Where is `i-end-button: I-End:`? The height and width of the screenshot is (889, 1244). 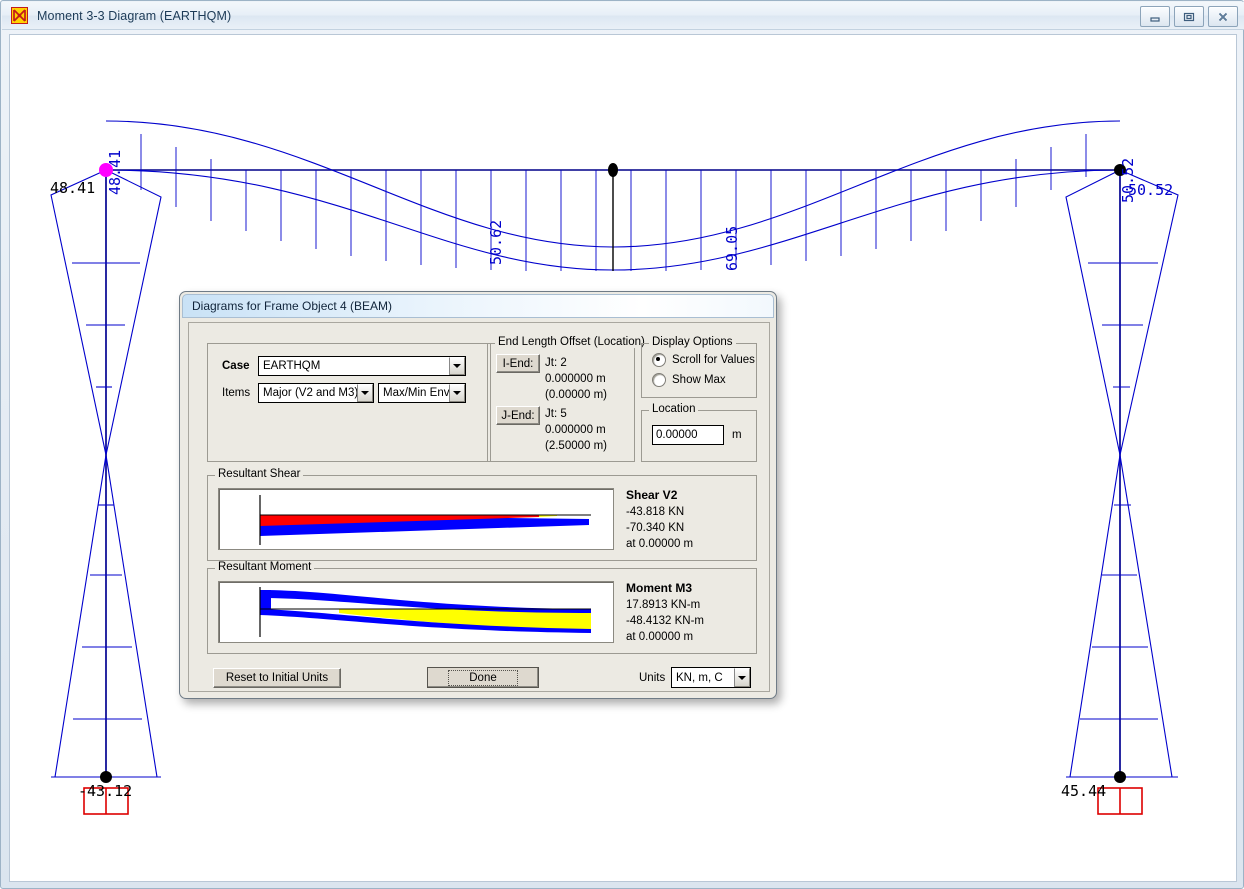
i-end-button: I-End: is located at coordinates (518, 363).